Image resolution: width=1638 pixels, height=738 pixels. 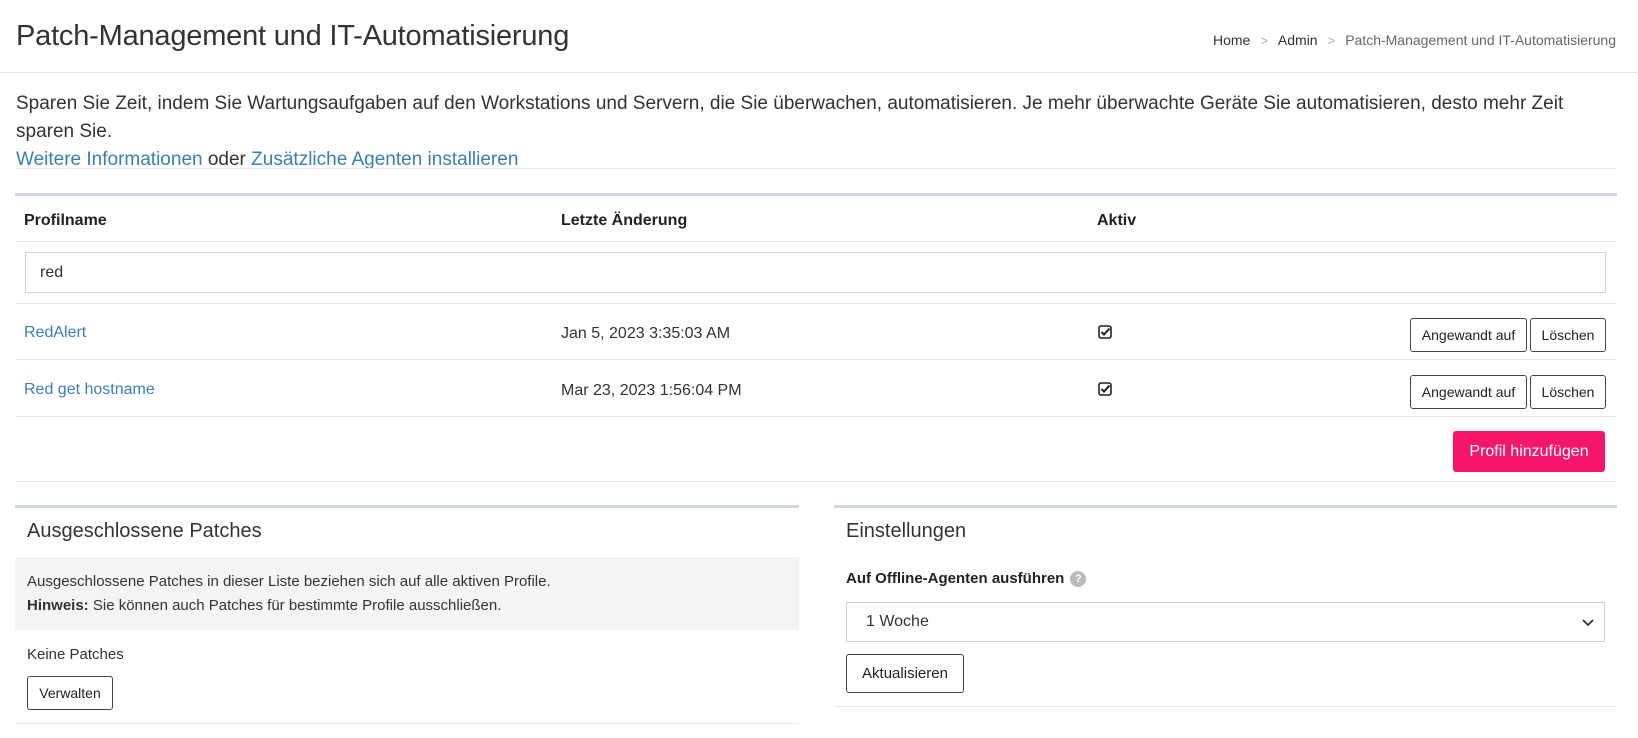 What do you see at coordinates (1480, 40) in the screenshot?
I see `breadcrumb-current: Patch-Management und IT-Automatisierung` at bounding box center [1480, 40].